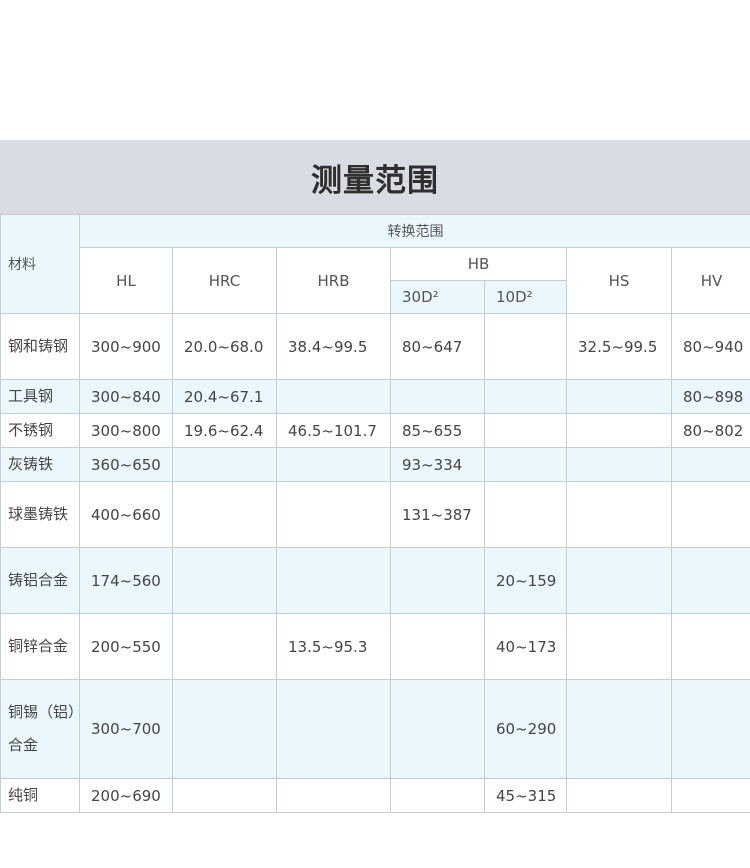 This screenshot has height=868, width=750. Describe the element at coordinates (126, 646) in the screenshot. I see `cell-hl: 200~550` at that location.